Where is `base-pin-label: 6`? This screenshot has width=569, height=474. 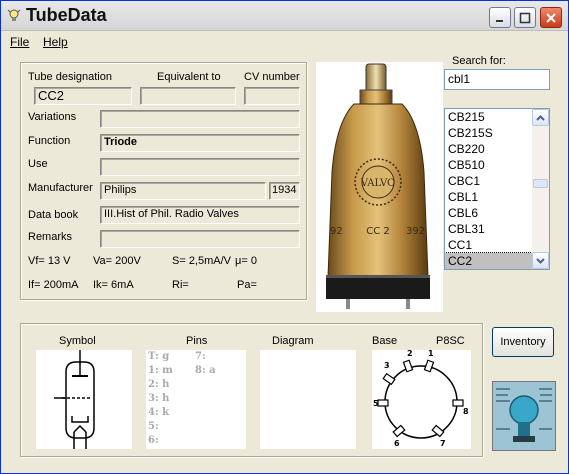 base-pin-label: 6 is located at coordinates (397, 443).